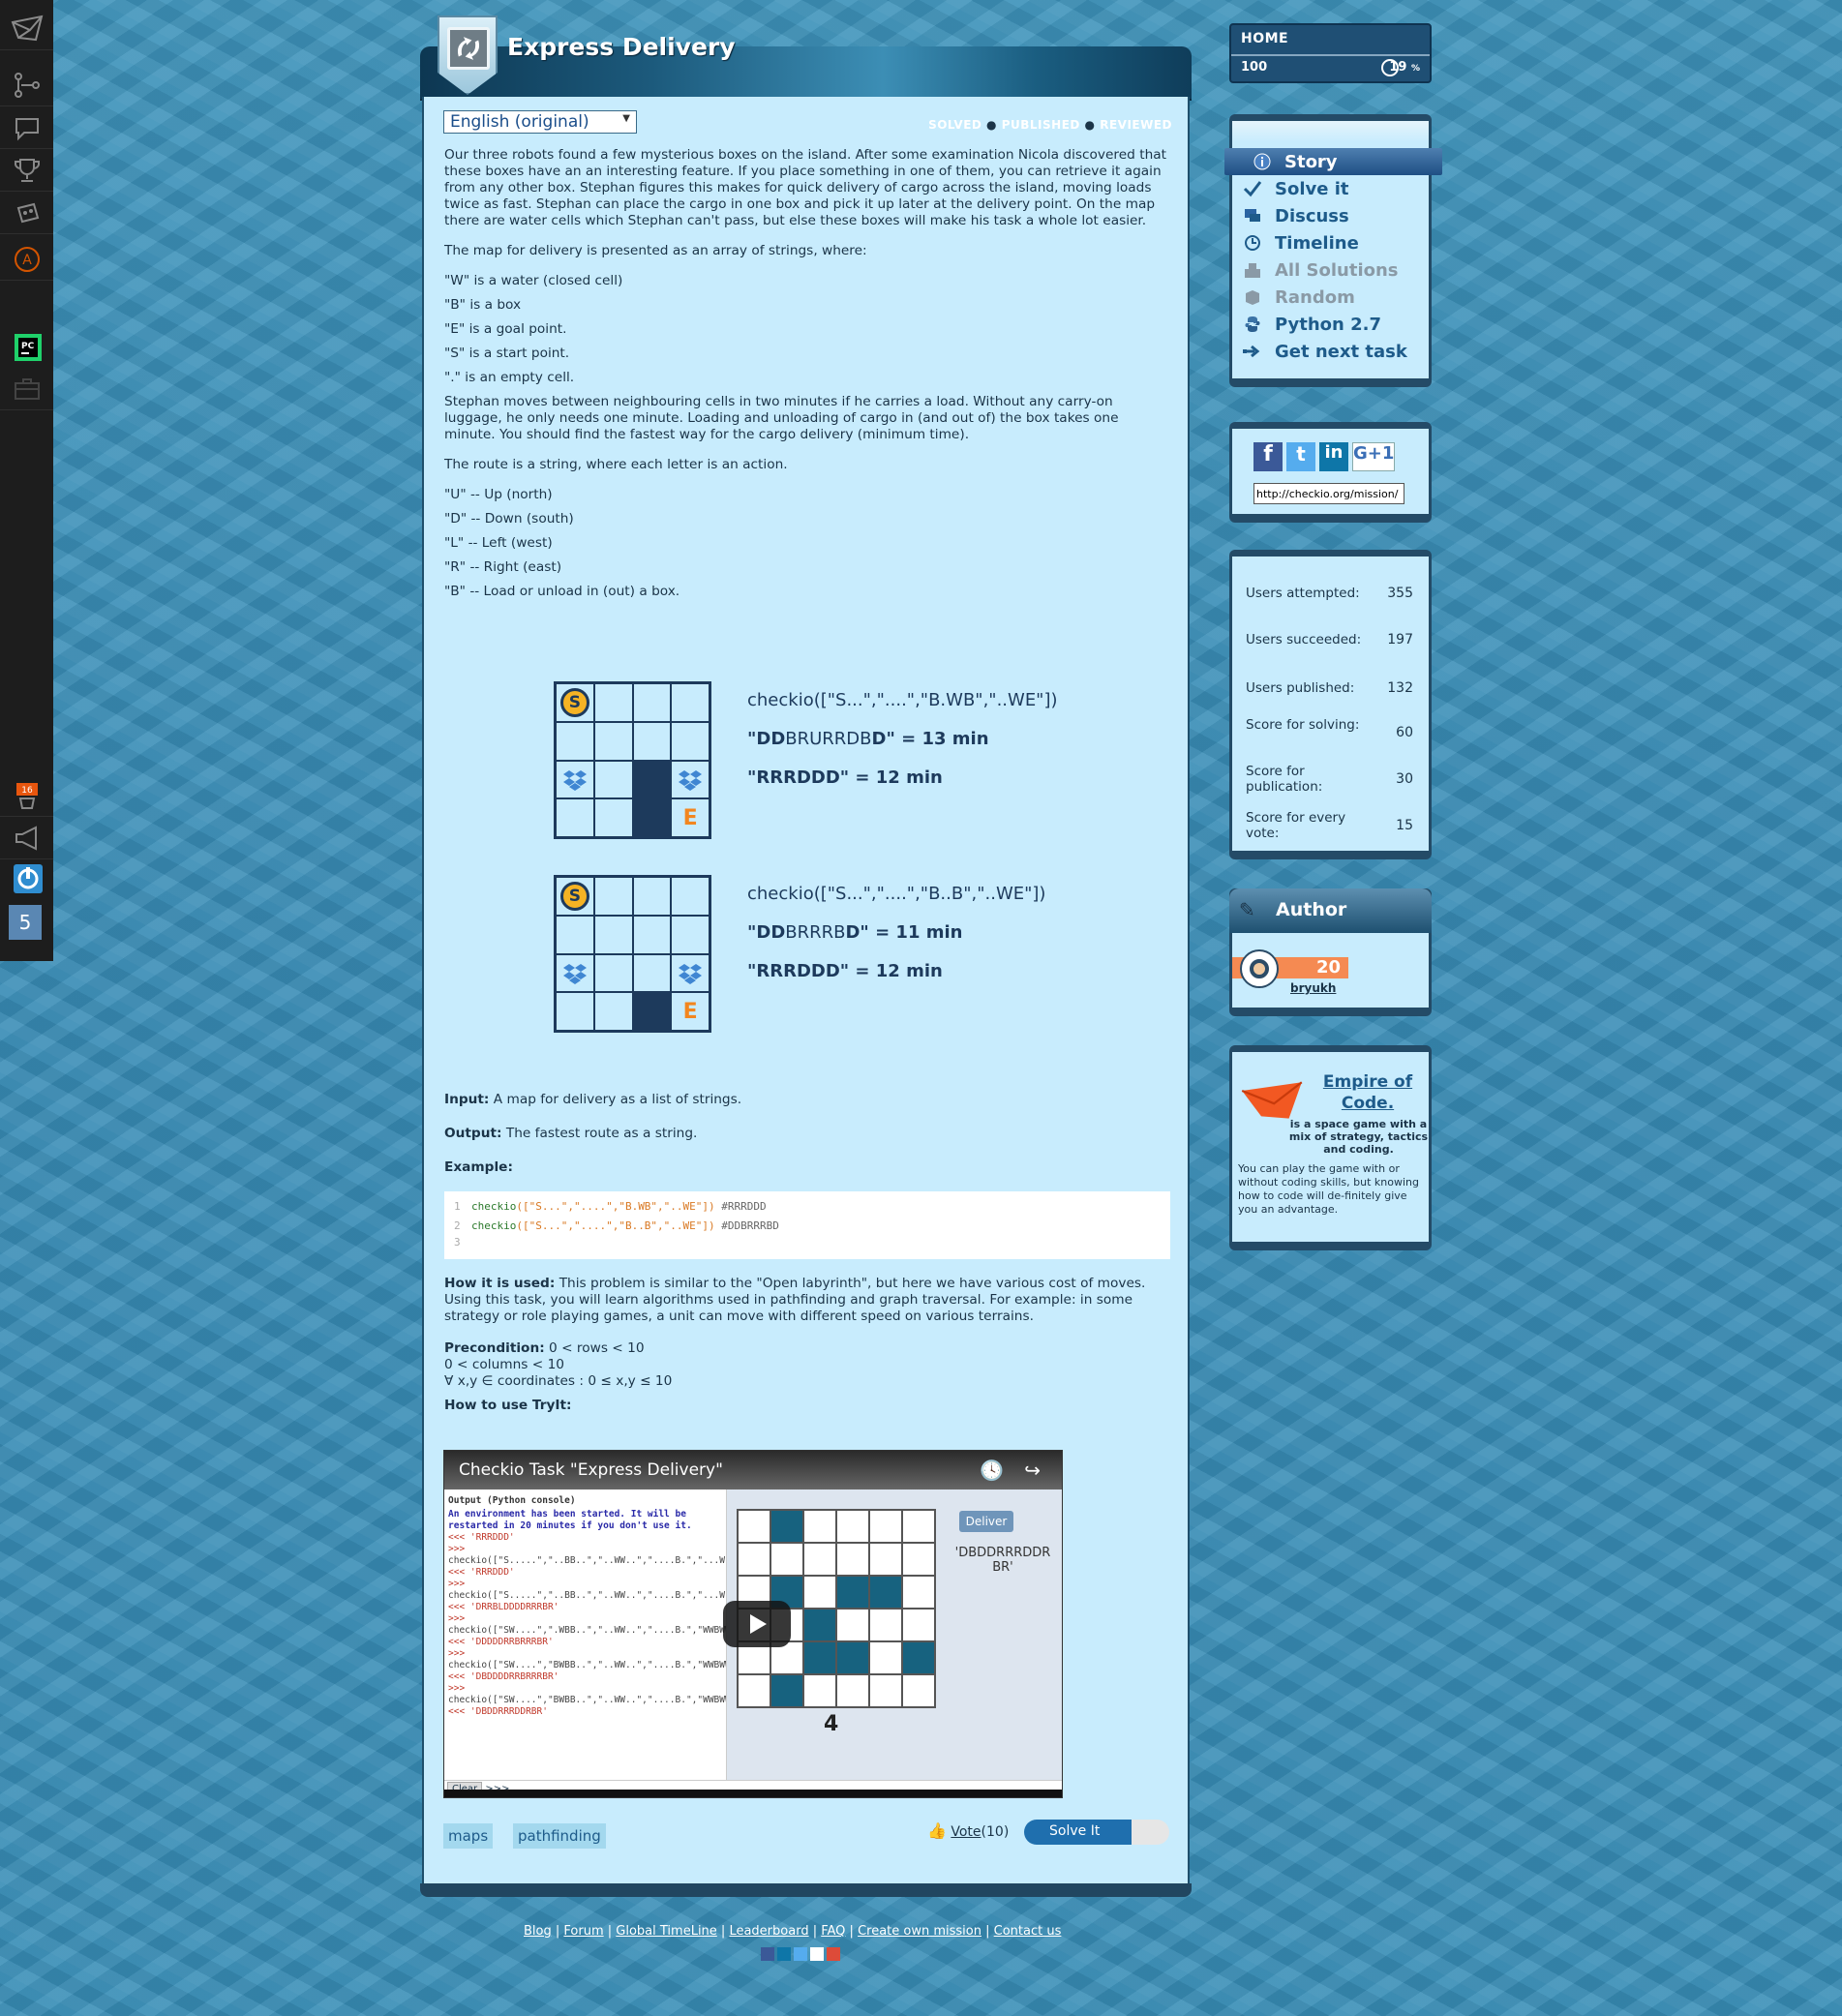  Describe the element at coordinates (468, 1836) in the screenshot. I see `tag-maps: maps` at that location.